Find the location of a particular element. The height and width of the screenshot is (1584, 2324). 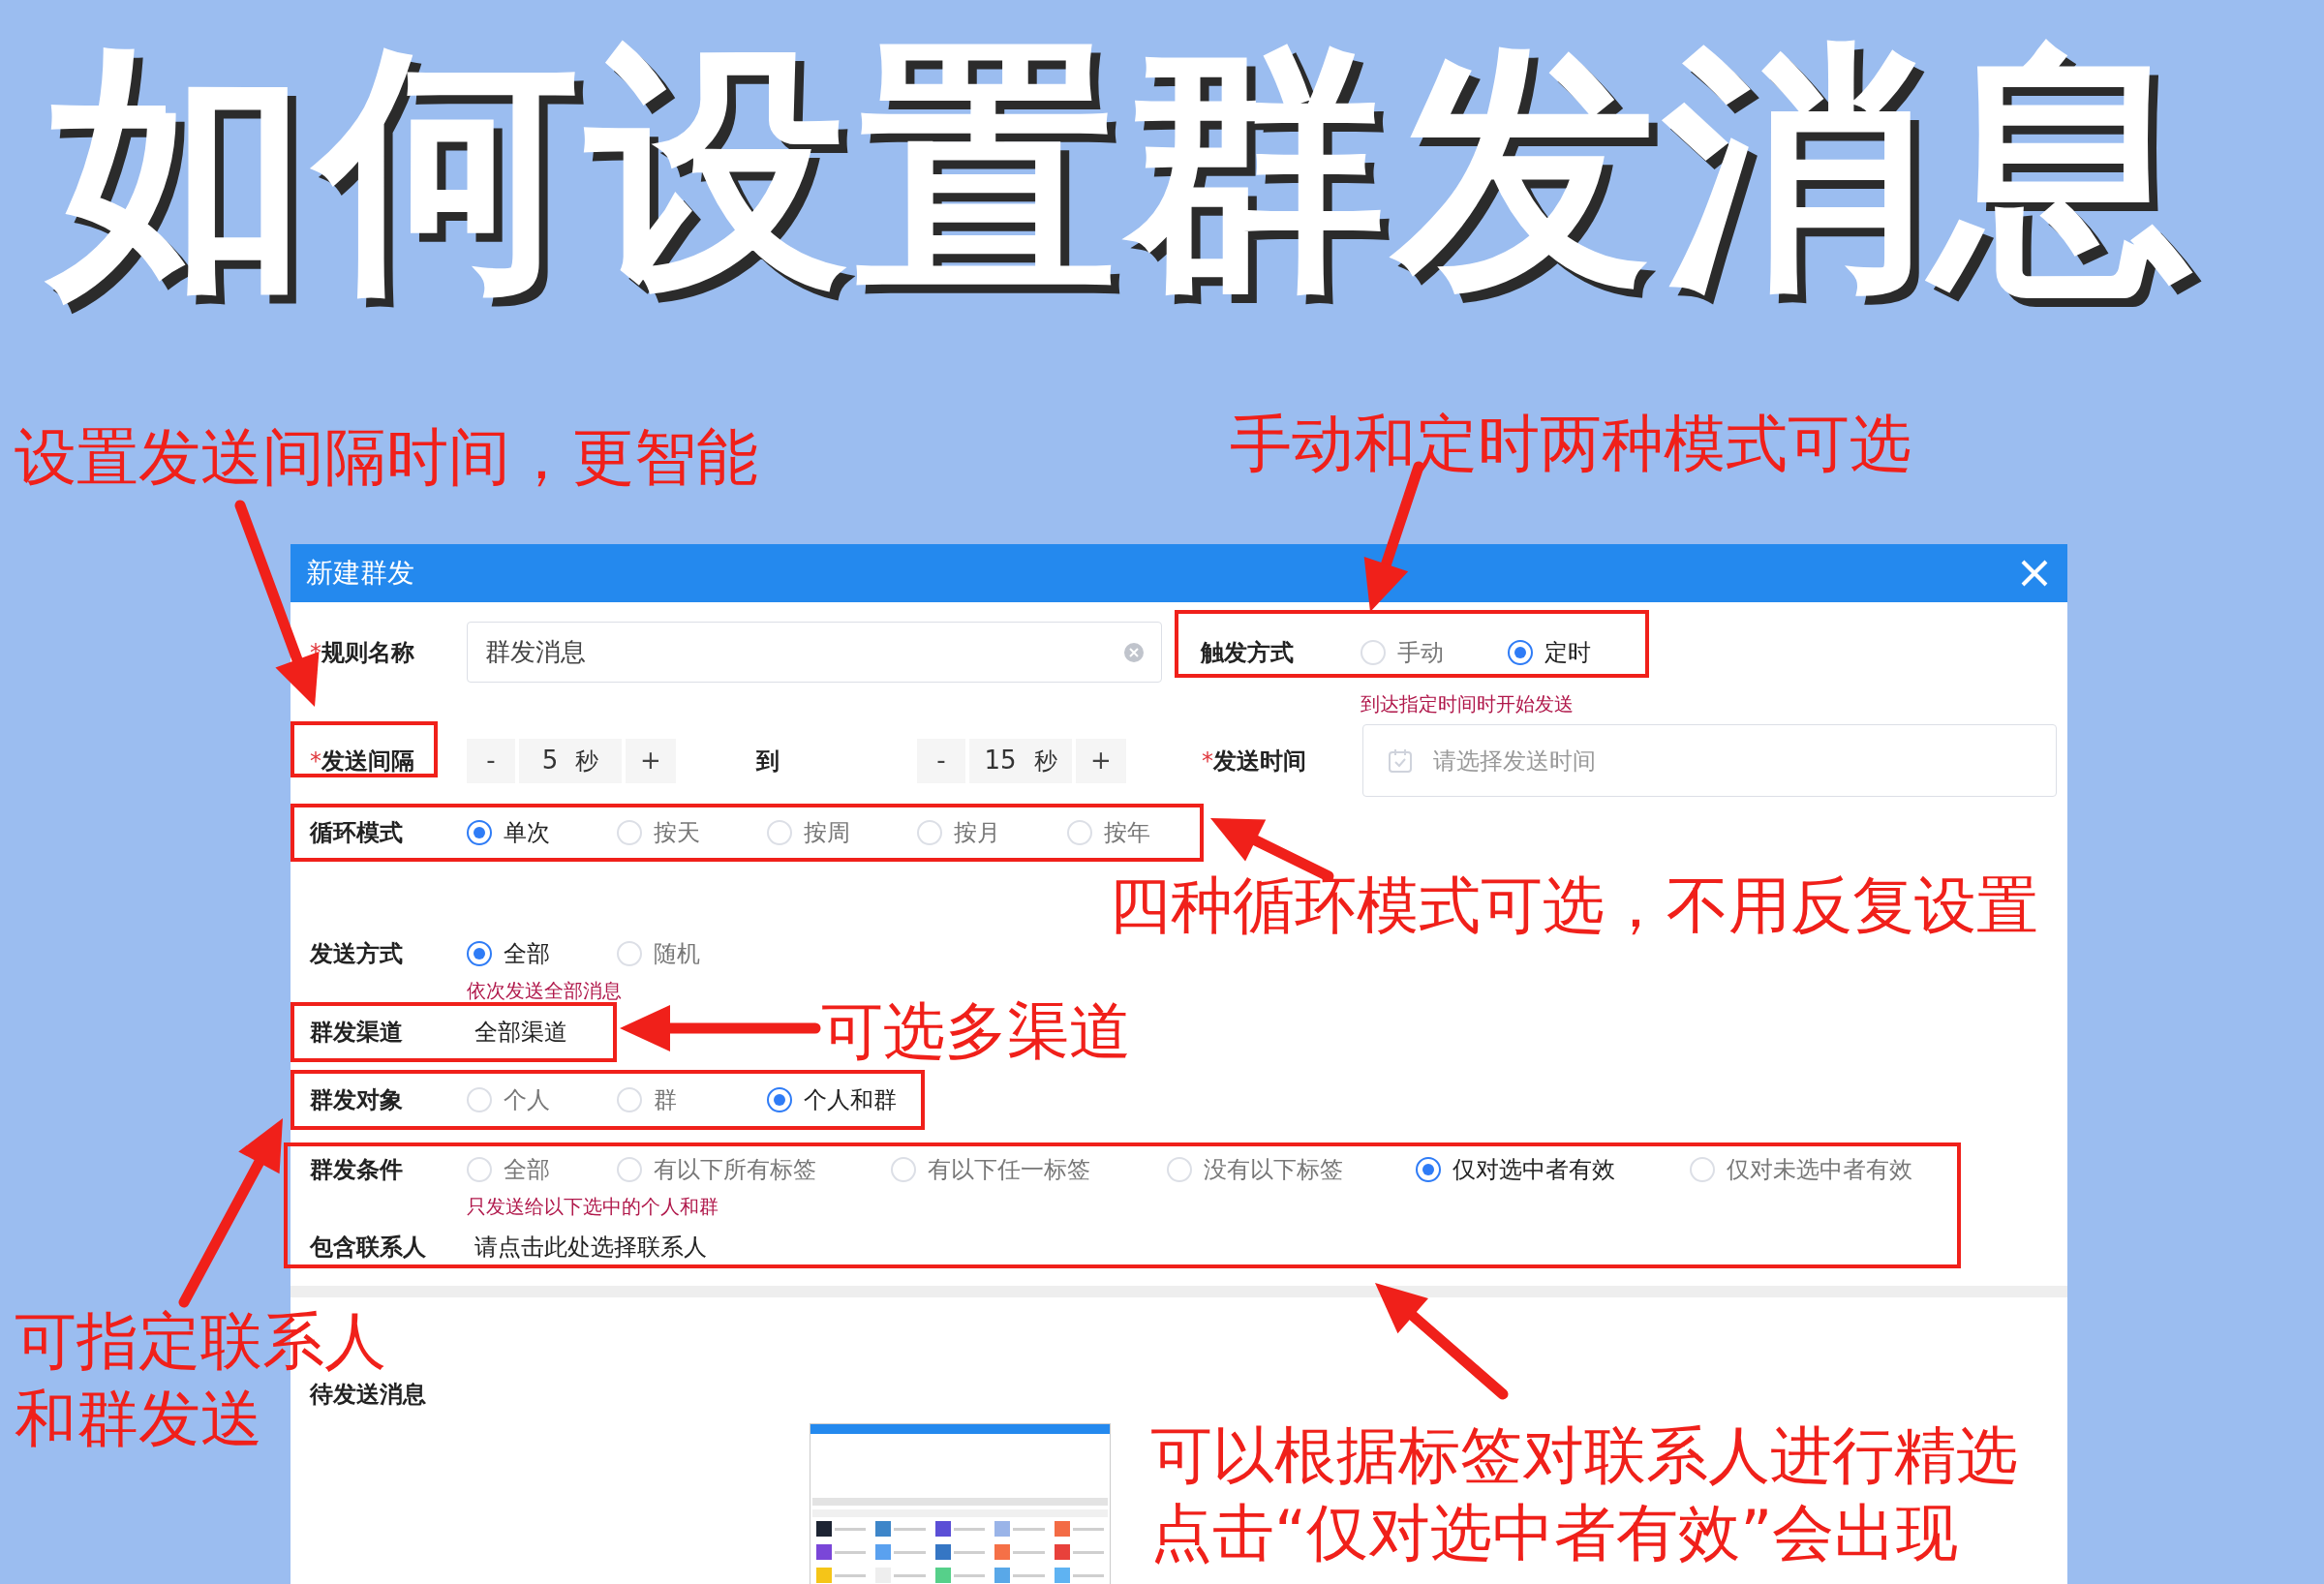

field-label: *发送时间 is located at coordinates (1254, 761).